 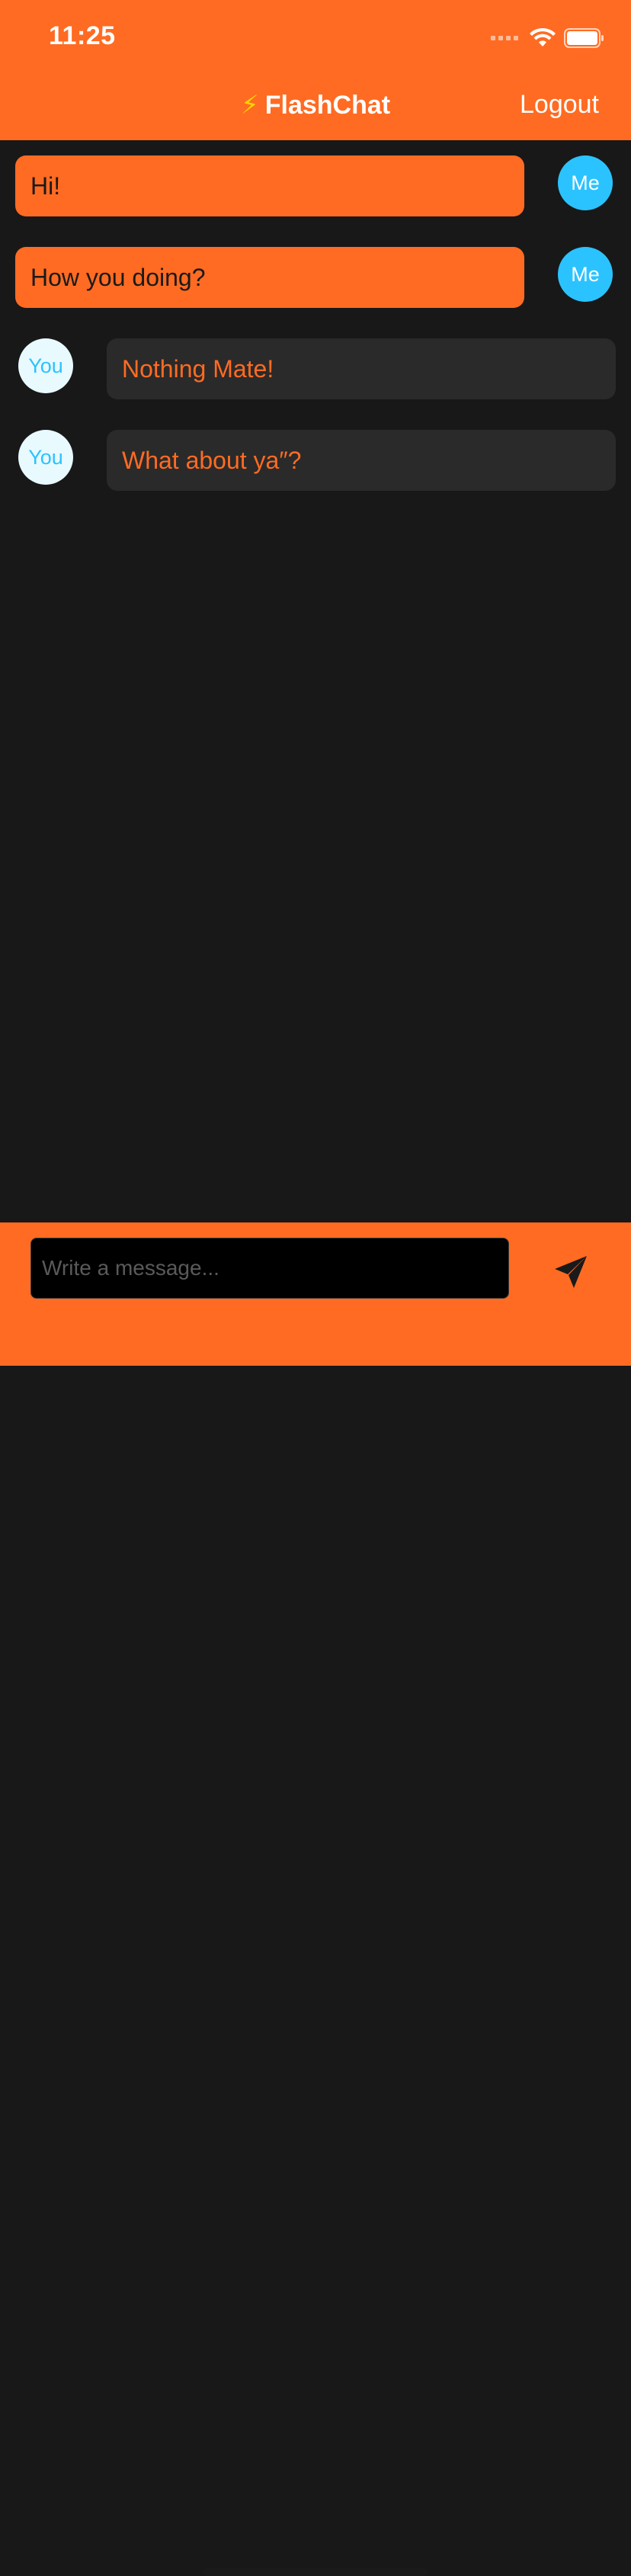 What do you see at coordinates (505, 38) in the screenshot?
I see `cellular-signal-icon` at bounding box center [505, 38].